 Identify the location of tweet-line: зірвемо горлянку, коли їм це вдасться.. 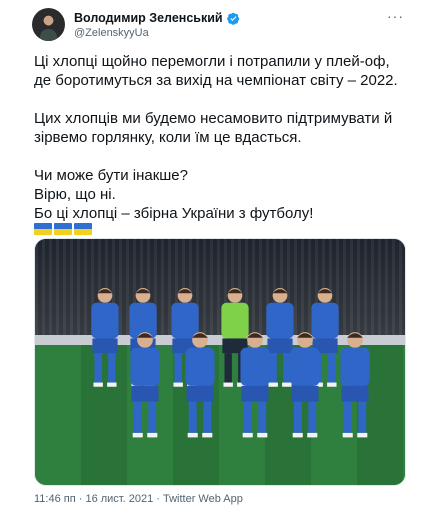
(168, 137).